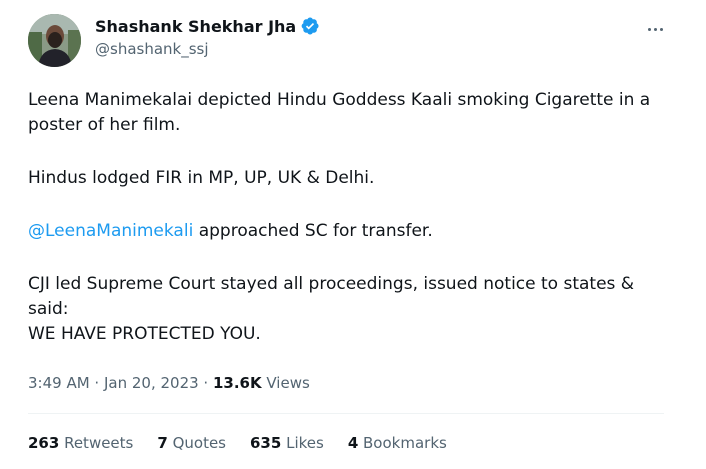 The height and width of the screenshot is (469, 706). What do you see at coordinates (313, 231) in the screenshot?
I see `tweet-paragraph-text: approached SC for transfer.` at bounding box center [313, 231].